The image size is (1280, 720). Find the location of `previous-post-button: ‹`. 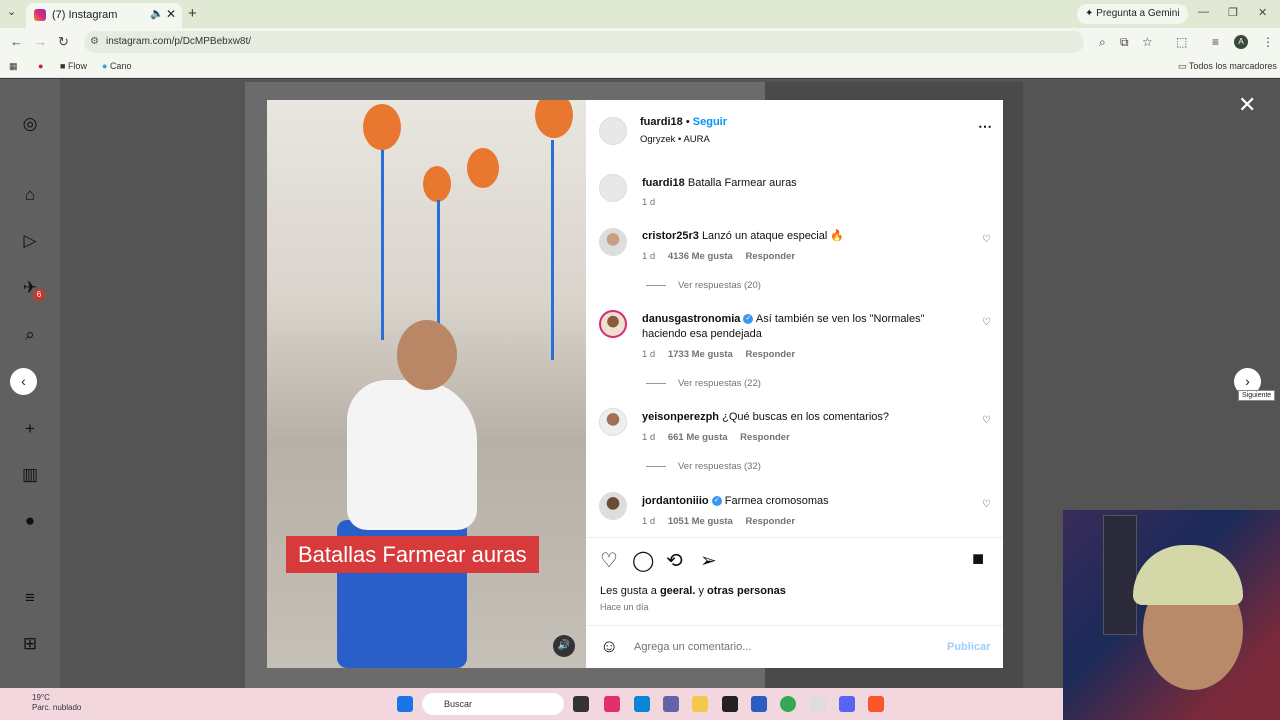

previous-post-button: ‹ is located at coordinates (23, 381).